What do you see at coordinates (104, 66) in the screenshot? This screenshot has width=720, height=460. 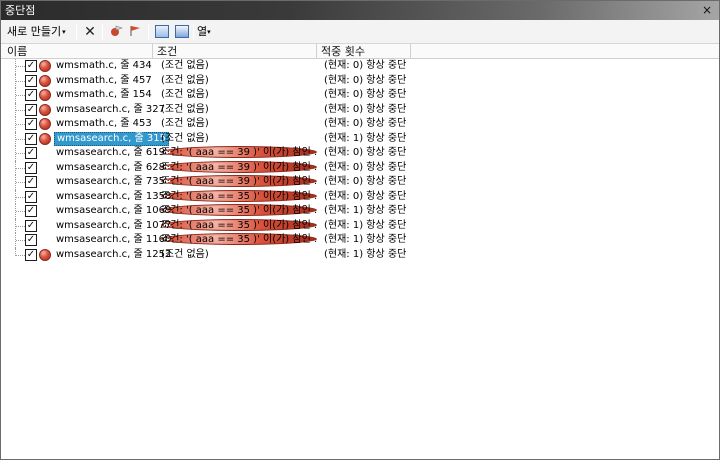 I see `breakpoint-name: wmsmath.c, 줄 434` at bounding box center [104, 66].